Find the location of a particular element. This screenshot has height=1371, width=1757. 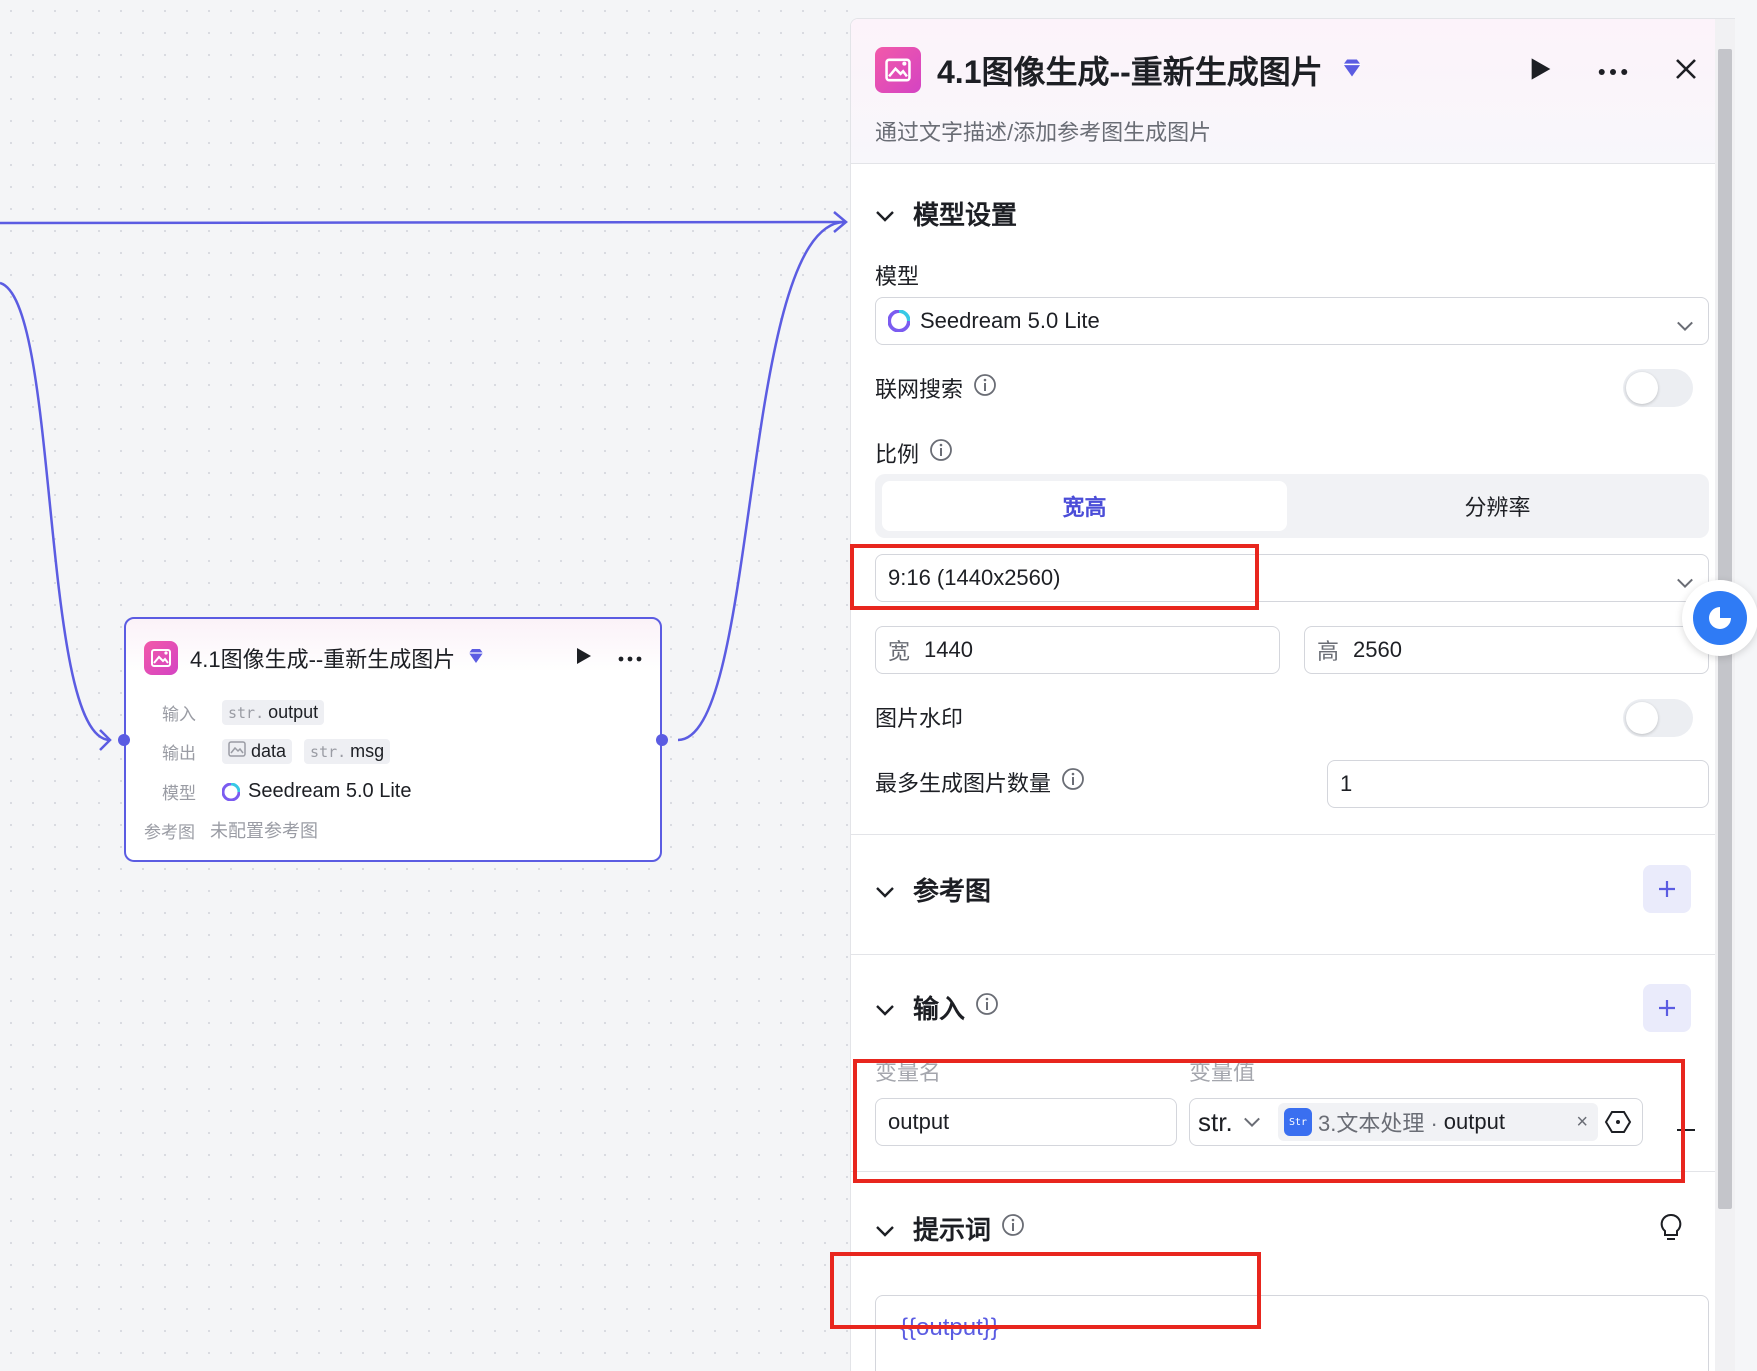

web-search-label: 联网搜索 is located at coordinates (936, 388).